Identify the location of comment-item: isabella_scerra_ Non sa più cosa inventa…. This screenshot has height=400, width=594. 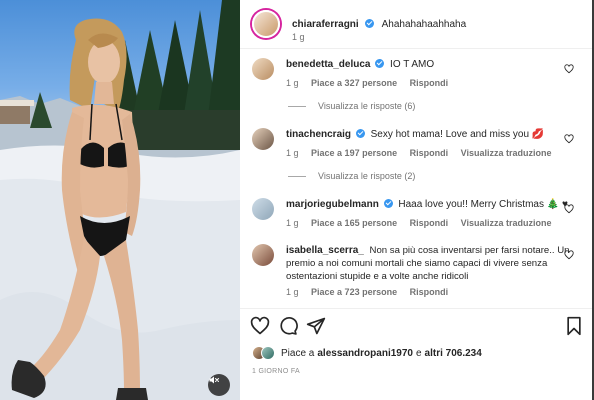
(417, 274).